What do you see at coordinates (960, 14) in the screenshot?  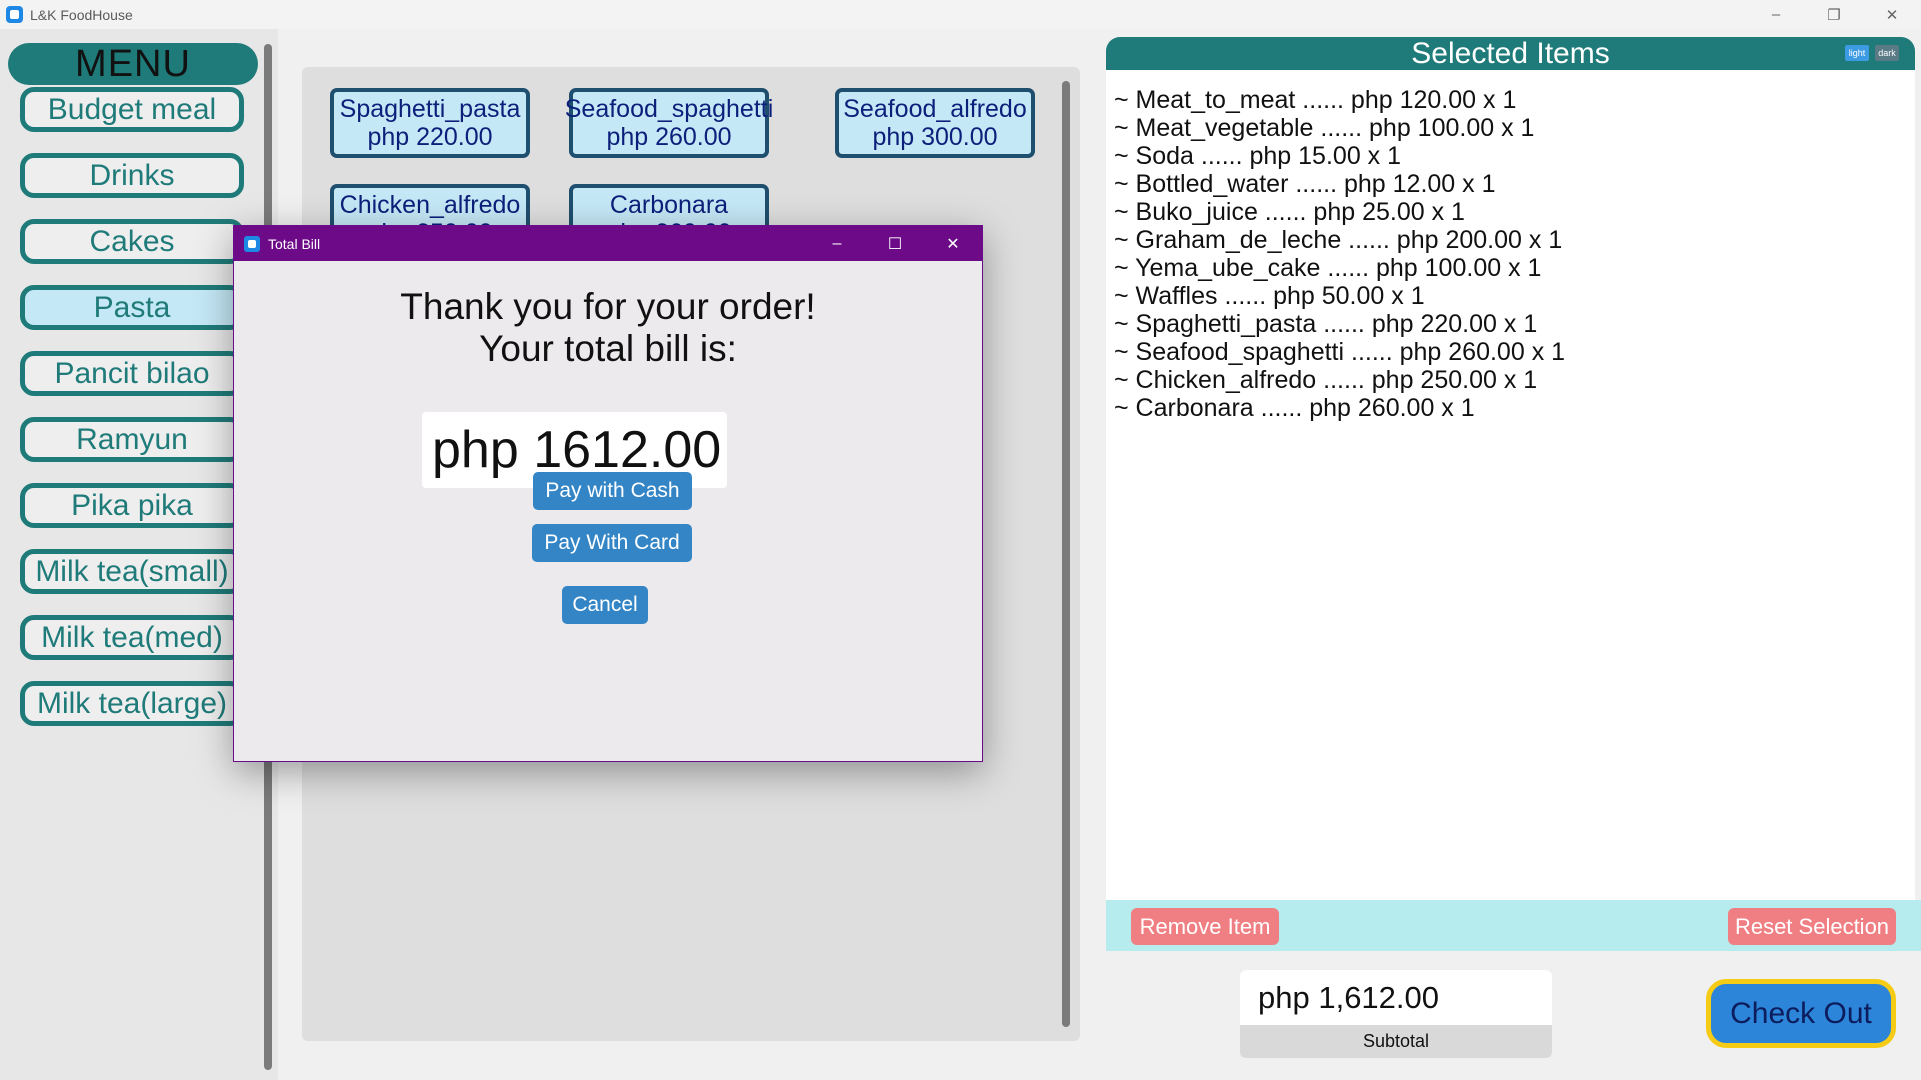 I see `app-titlebar: L&K FoodHouse – ❐ ✕` at bounding box center [960, 14].